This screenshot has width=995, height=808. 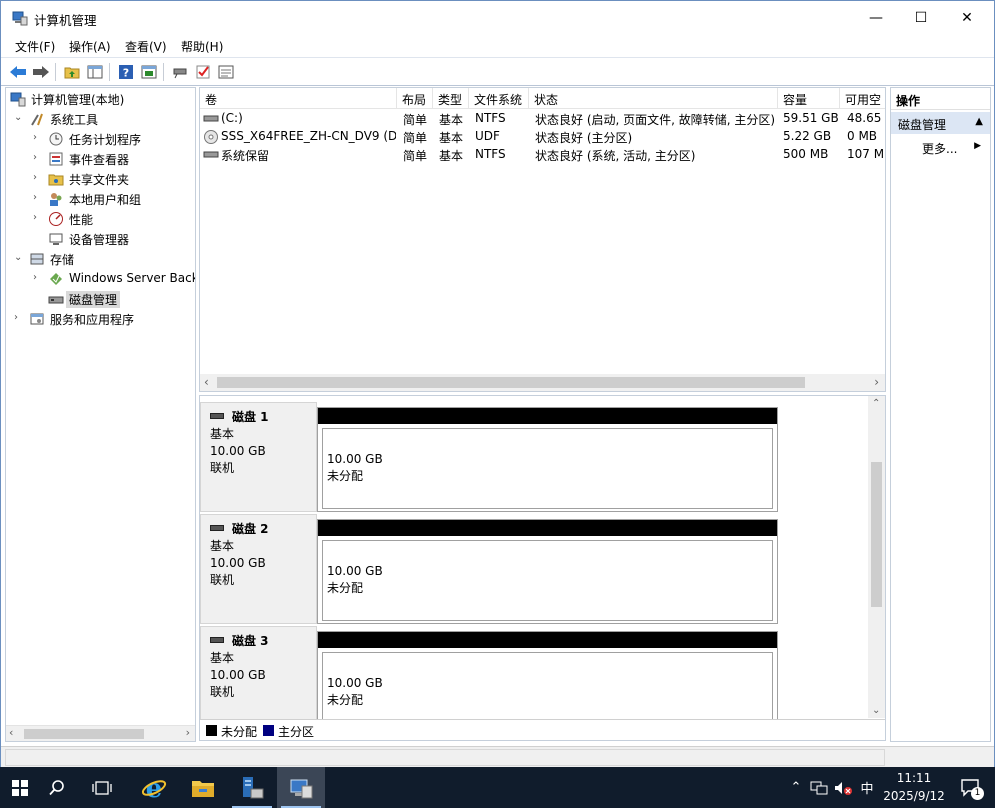 I want to click on search-icon, so click(x=56, y=787).